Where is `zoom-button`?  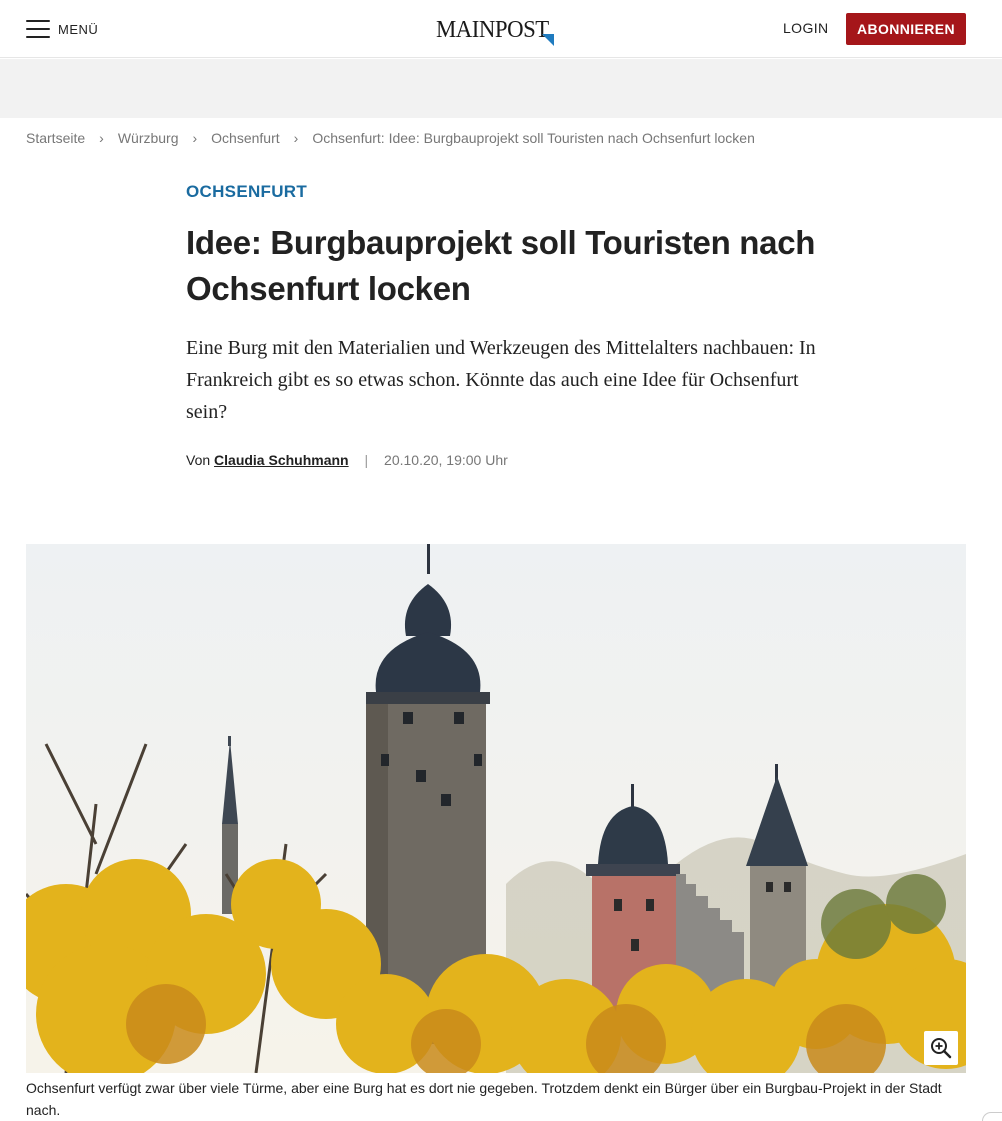 zoom-button is located at coordinates (941, 1048).